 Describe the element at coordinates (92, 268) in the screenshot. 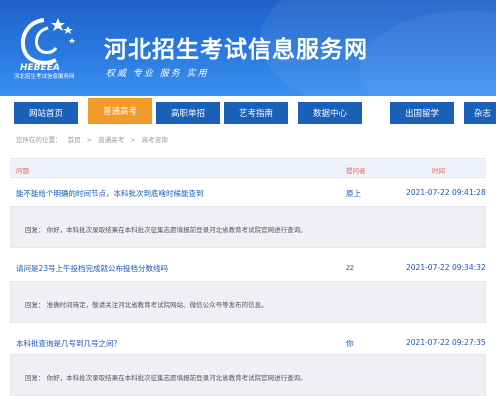

I see `question-link: 请问是23号上午投档完成就公布投档分数线吗` at that location.